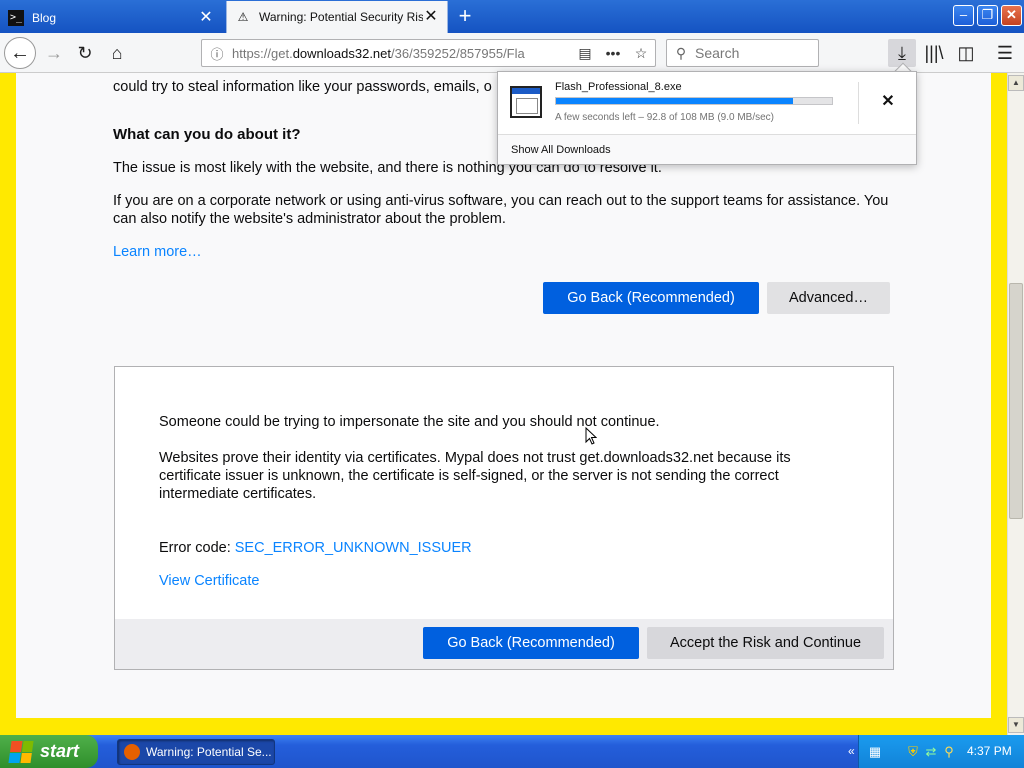 This screenshot has width=1024, height=768. What do you see at coordinates (931, 752) in the screenshot?
I see `network-icon: ⇄` at bounding box center [931, 752].